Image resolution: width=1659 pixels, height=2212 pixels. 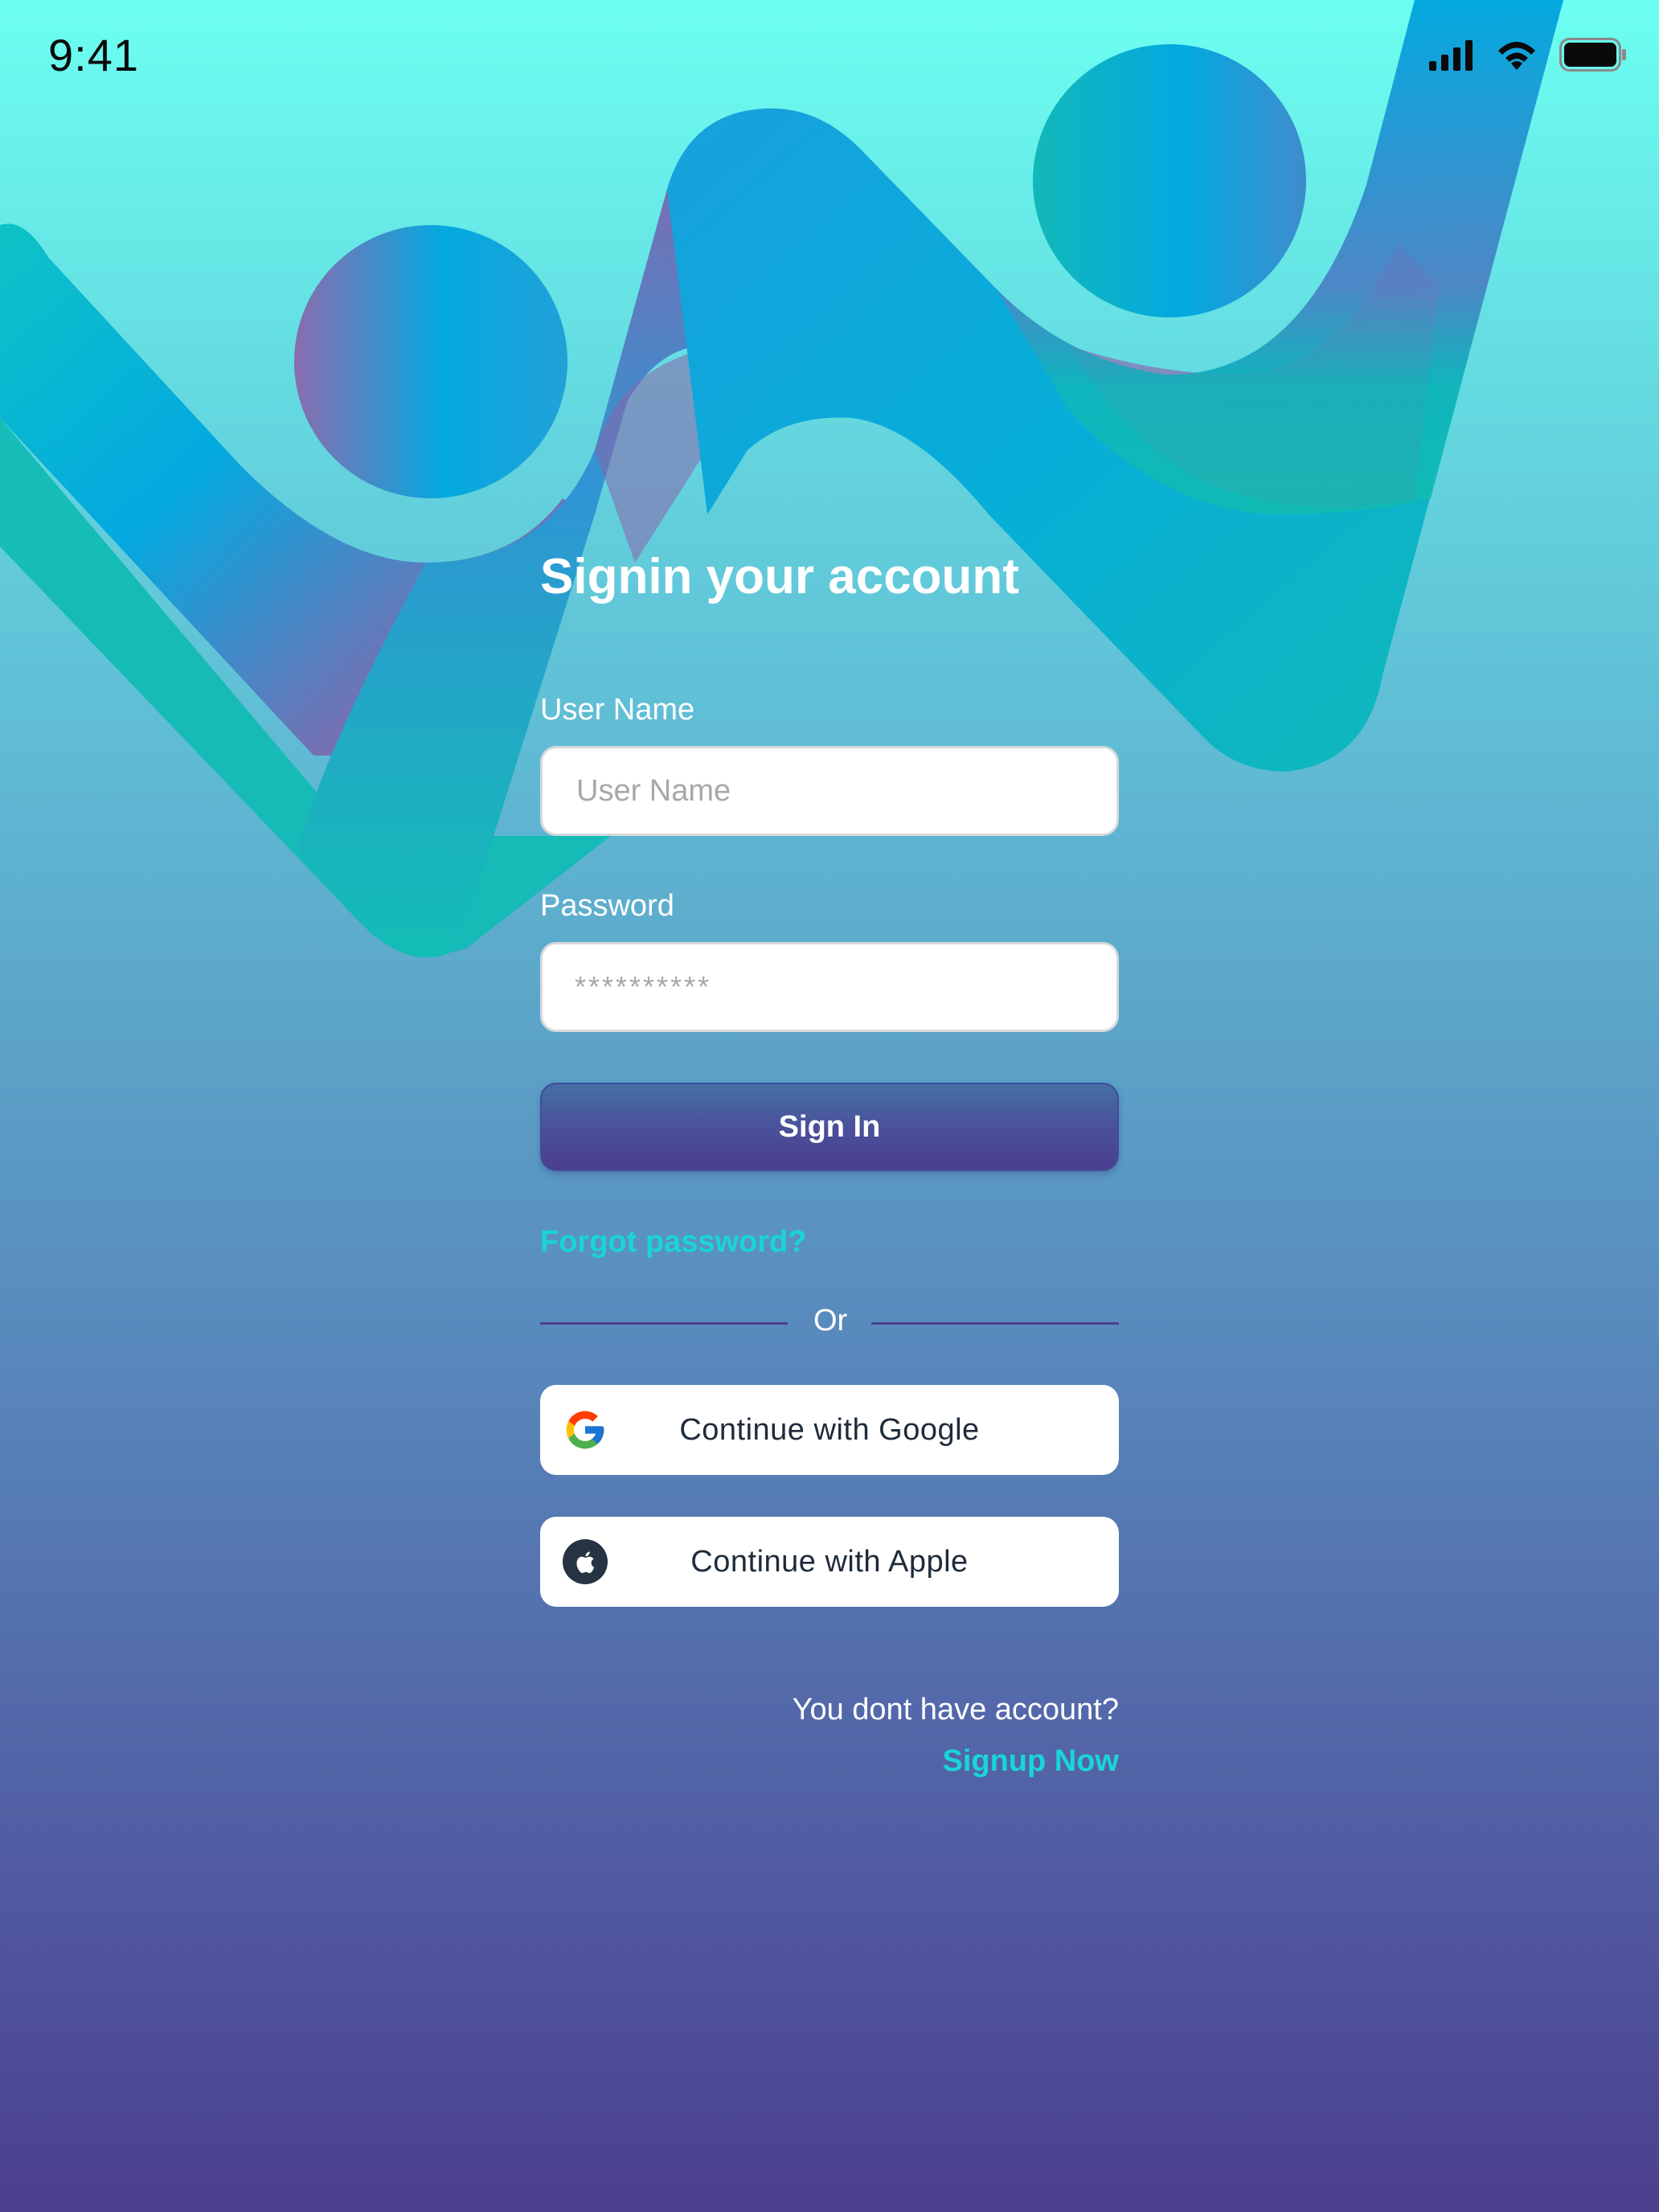 I want to click on password-input: **********, so click(x=643, y=987).